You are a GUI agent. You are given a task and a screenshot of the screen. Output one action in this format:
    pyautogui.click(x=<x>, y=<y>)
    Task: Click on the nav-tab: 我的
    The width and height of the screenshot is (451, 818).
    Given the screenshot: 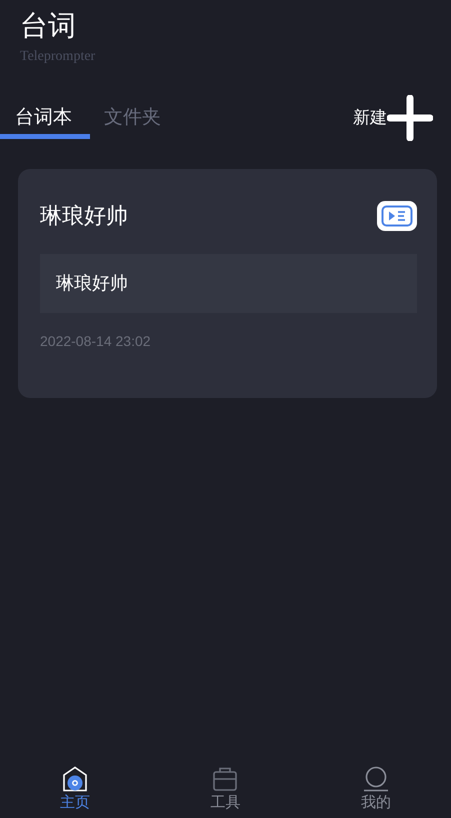 What is the action you would take?
    pyautogui.click(x=375, y=790)
    